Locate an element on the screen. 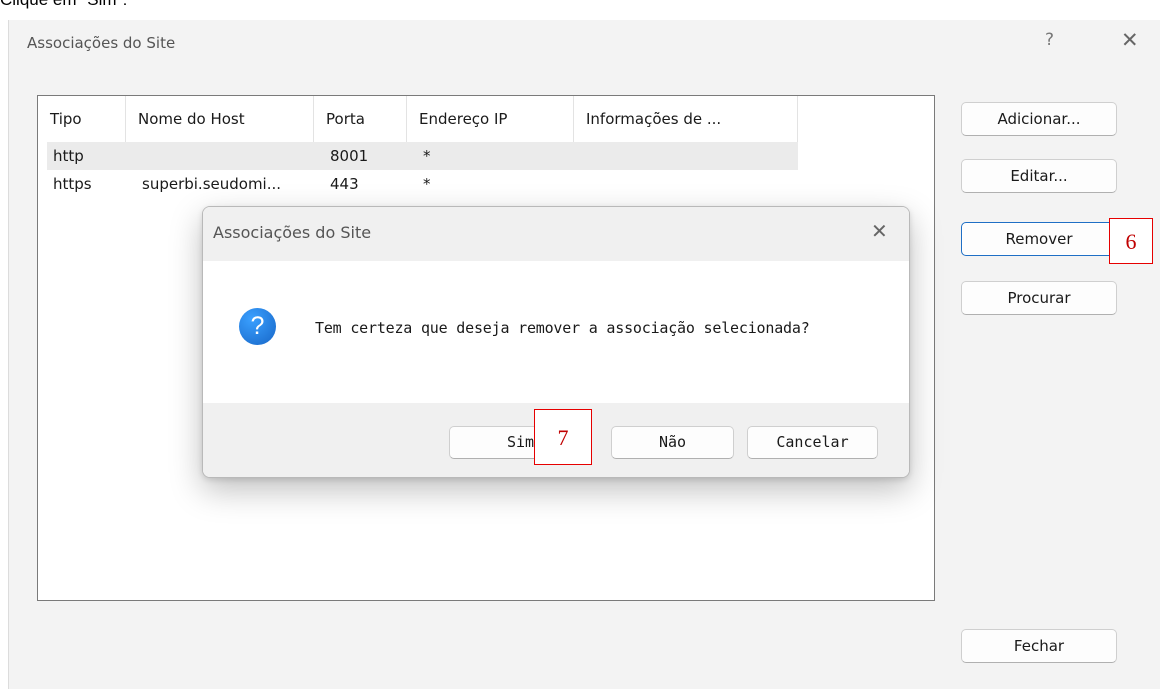  step-marker-remove: 6 is located at coordinates (1131, 241).